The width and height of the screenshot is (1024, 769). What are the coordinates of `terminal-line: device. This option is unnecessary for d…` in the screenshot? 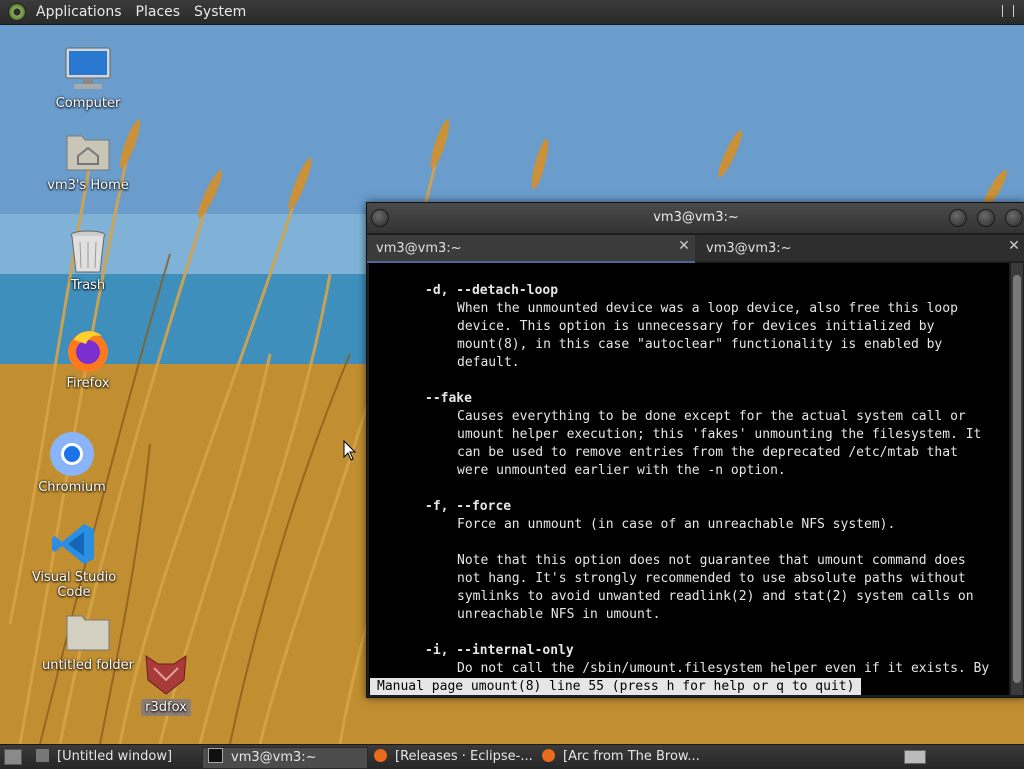 It's located at (696, 326).